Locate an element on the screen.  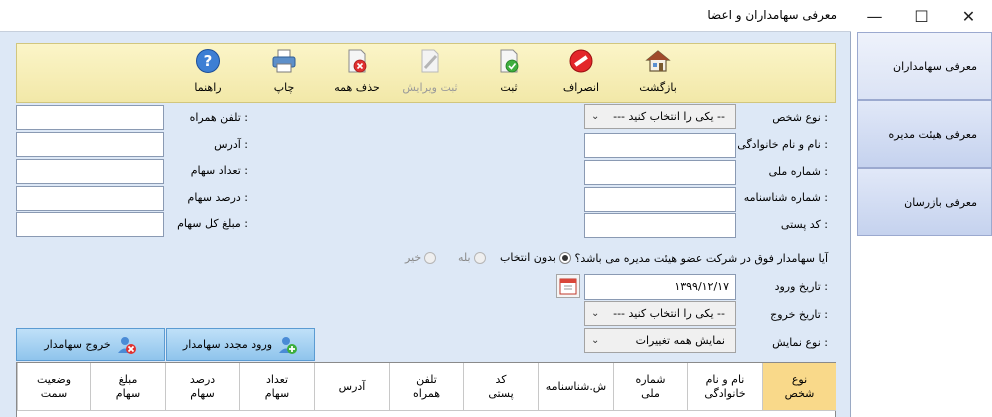
birth-cert-field is located at coordinates (660, 199).